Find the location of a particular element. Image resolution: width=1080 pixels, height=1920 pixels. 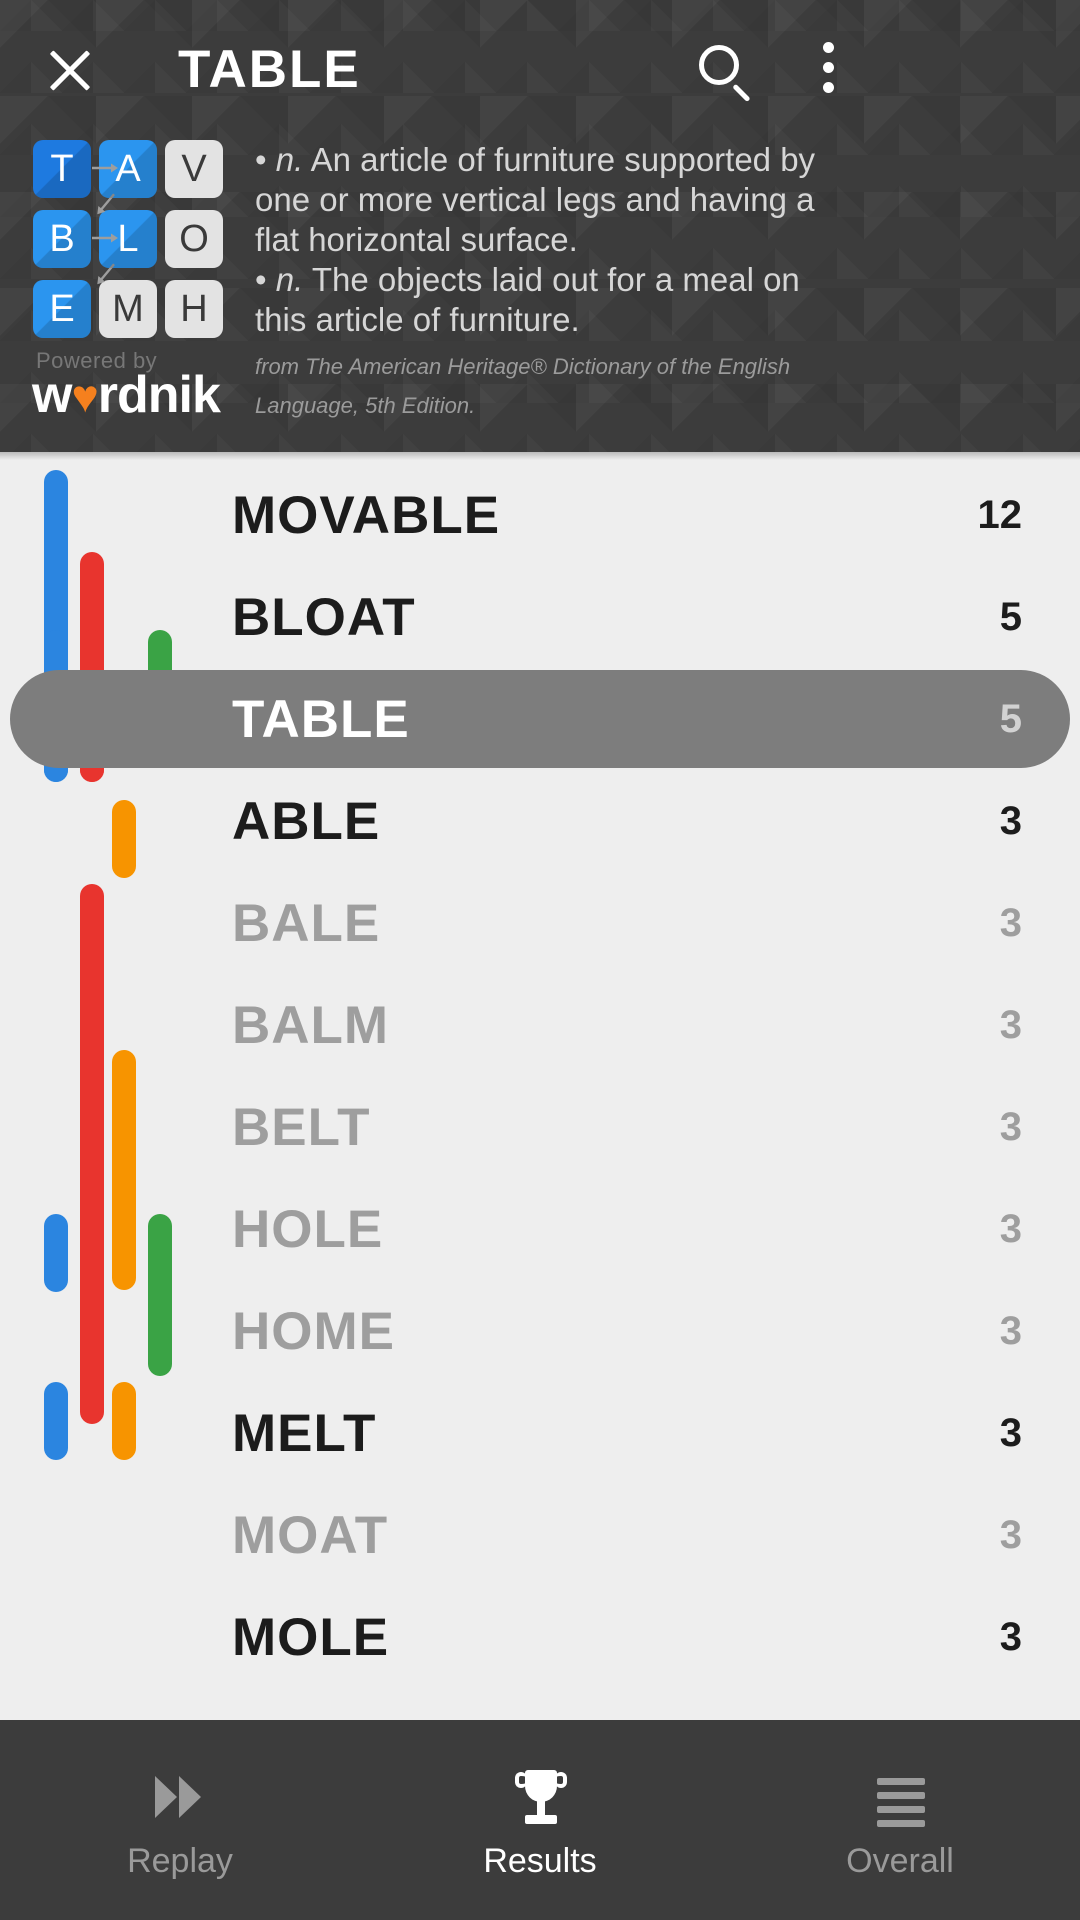

nav-item-label: Overall is located at coordinates (900, 1861).